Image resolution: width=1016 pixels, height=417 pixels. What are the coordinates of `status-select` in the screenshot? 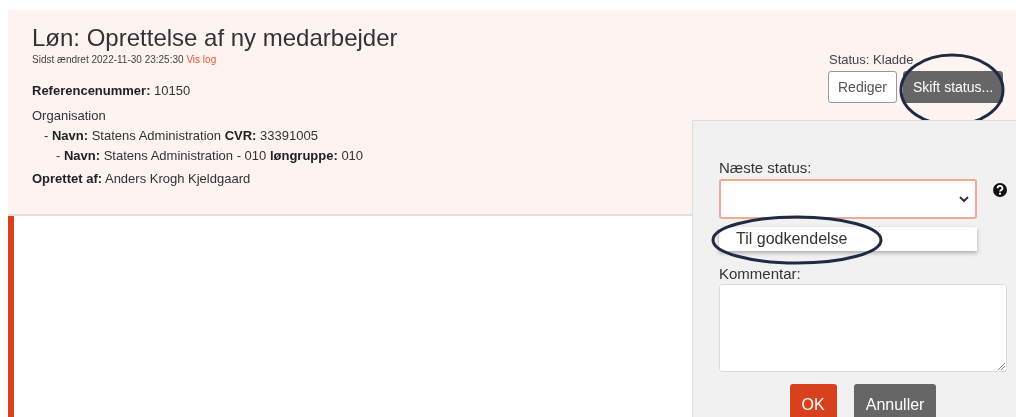 It's located at (848, 199).